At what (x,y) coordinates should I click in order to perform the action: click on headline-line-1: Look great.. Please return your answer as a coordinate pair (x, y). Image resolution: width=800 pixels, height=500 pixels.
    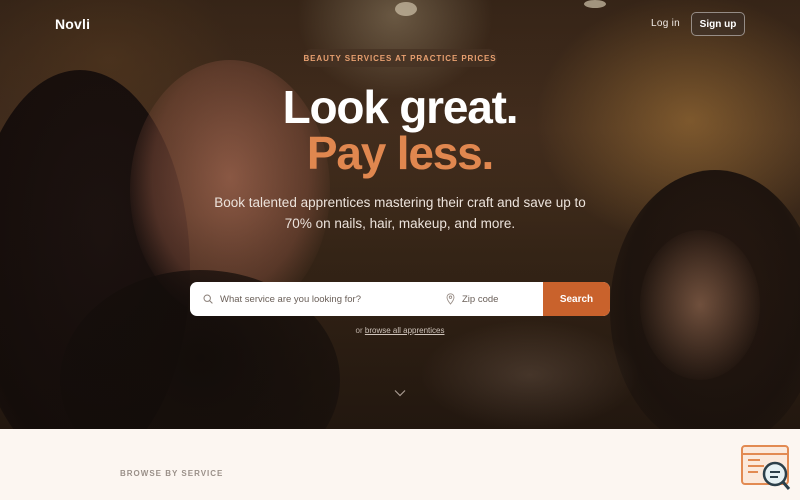
    Looking at the image, I should click on (400, 107).